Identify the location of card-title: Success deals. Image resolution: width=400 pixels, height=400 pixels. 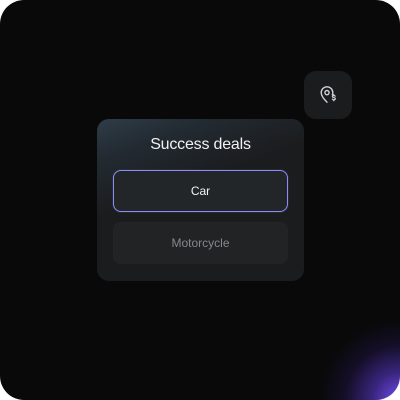
(200, 144).